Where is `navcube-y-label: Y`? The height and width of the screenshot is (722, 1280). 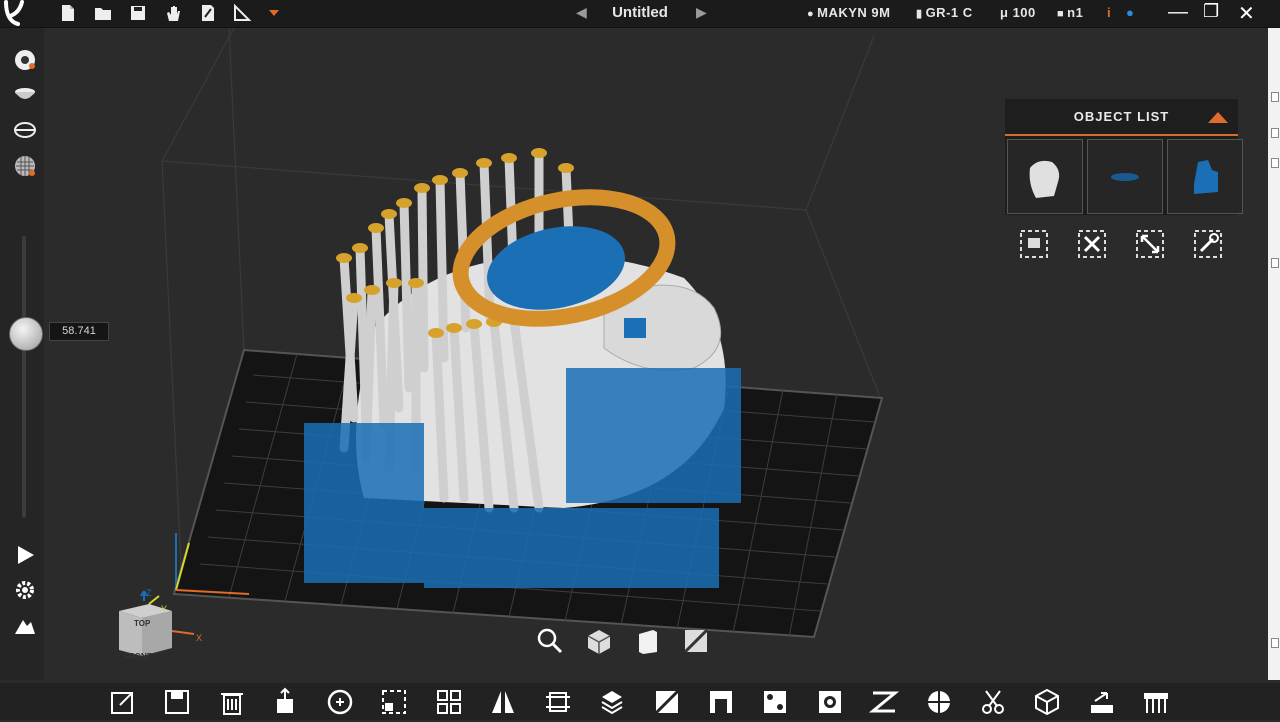
navcube-y-label: Y is located at coordinates (164, 609).